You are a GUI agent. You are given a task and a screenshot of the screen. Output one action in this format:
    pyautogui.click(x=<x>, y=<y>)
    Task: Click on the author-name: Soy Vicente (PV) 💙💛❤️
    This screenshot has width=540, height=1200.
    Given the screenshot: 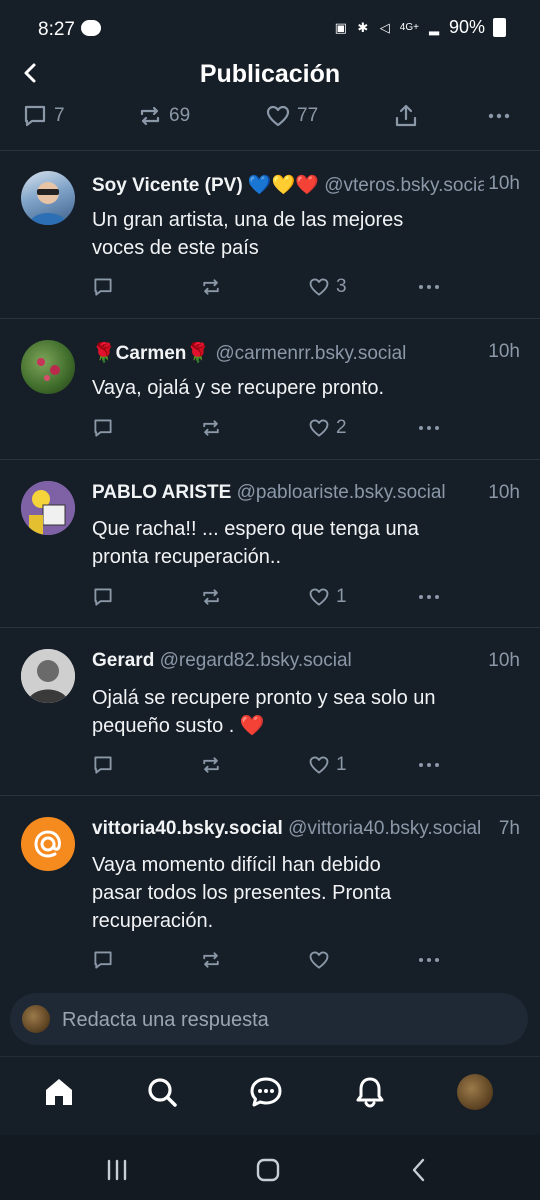 What is the action you would take?
    pyautogui.click(x=205, y=185)
    